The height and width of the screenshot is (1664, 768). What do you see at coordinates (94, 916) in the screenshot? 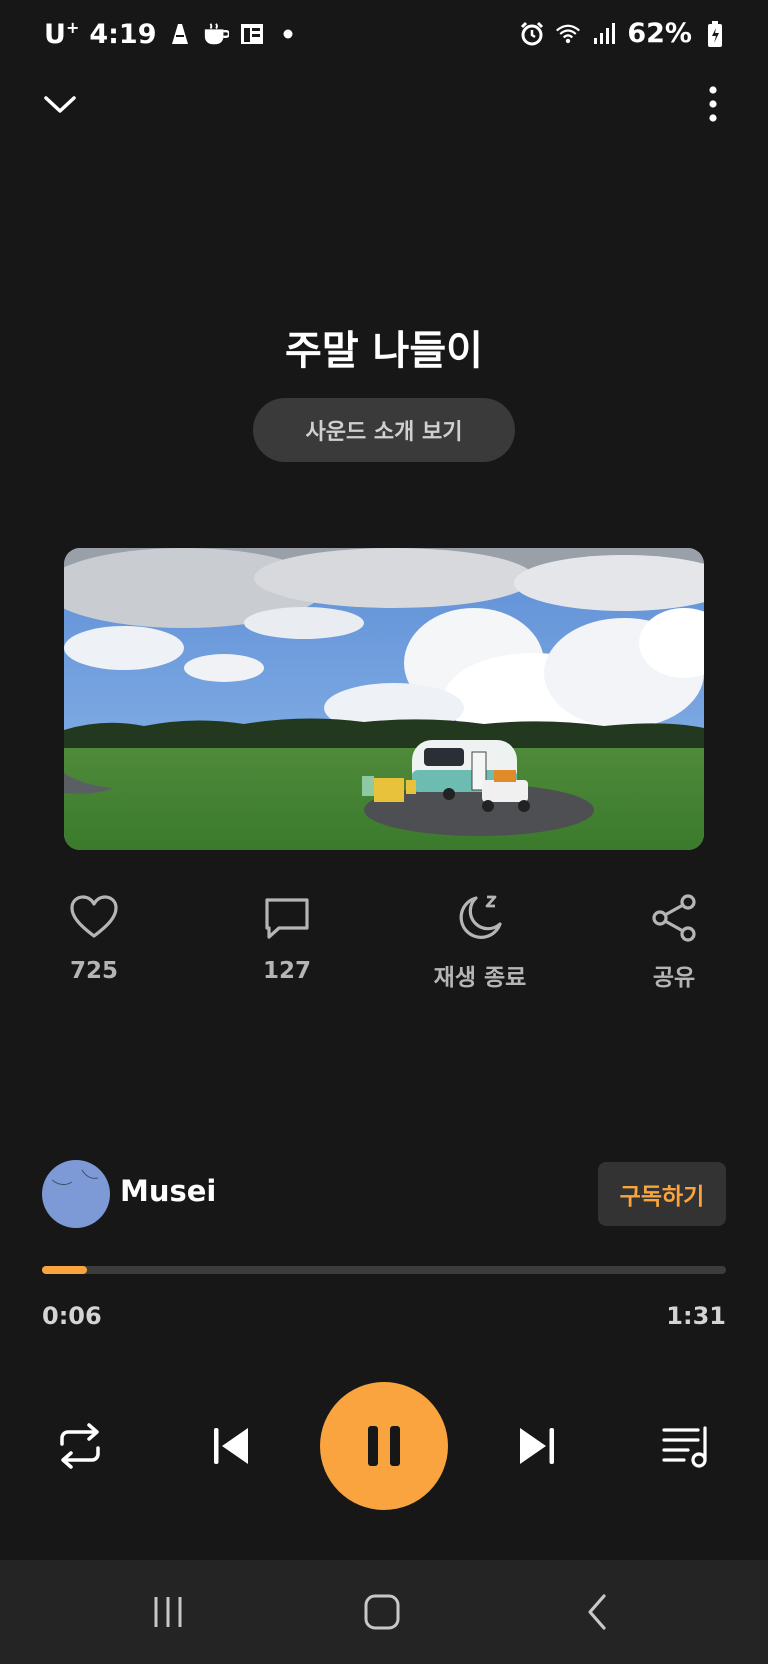
I see `heart-icon` at bounding box center [94, 916].